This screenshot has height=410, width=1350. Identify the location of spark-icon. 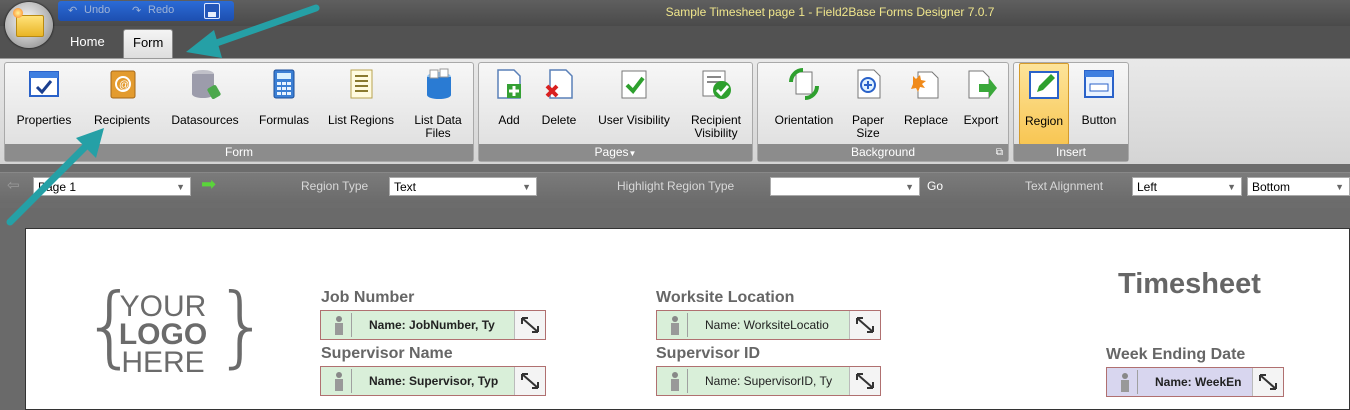
(18, 13).